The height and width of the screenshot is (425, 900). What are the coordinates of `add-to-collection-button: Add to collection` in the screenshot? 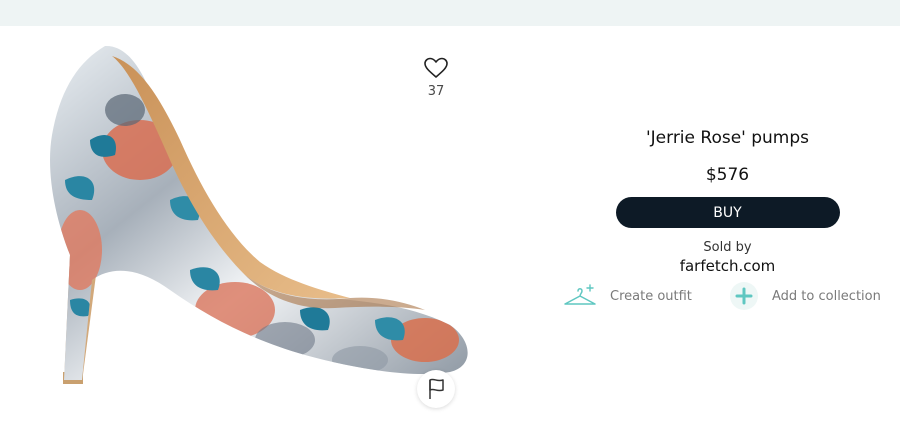 It's located at (805, 296).